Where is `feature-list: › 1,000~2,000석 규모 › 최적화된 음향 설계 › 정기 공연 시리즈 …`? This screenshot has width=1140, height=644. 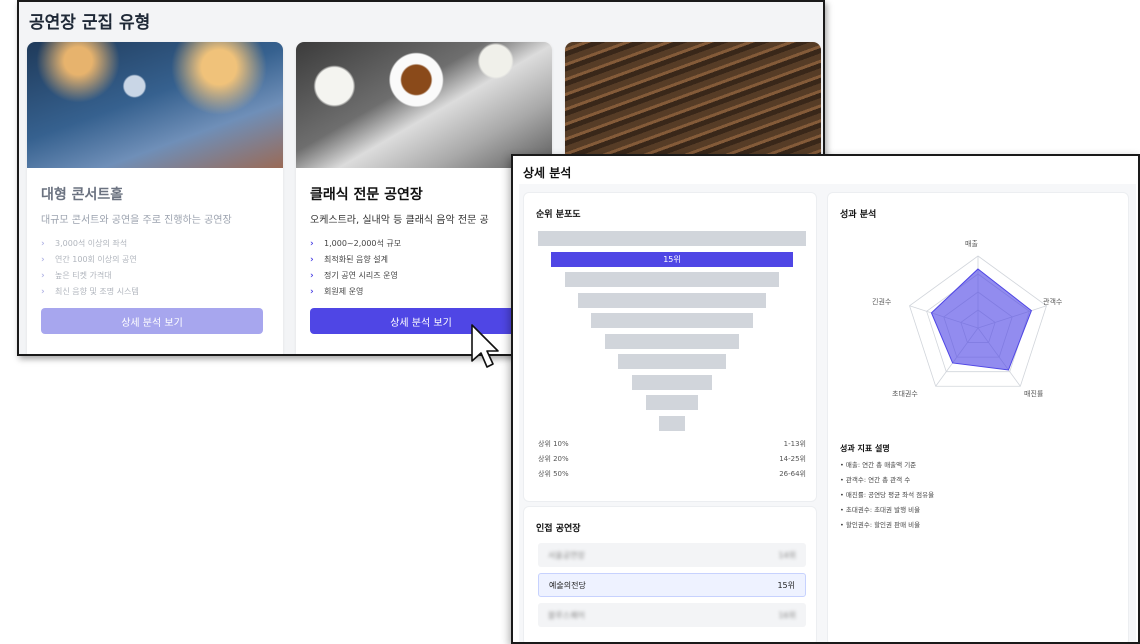 feature-list: › 1,000~2,000석 규모 › 최적화된 음향 설계 › 정기 공연 시리즈 … is located at coordinates (424, 268).